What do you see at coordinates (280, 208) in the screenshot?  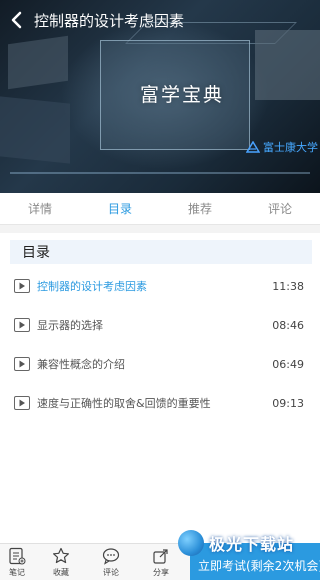 I see `tab-comments: 评论` at bounding box center [280, 208].